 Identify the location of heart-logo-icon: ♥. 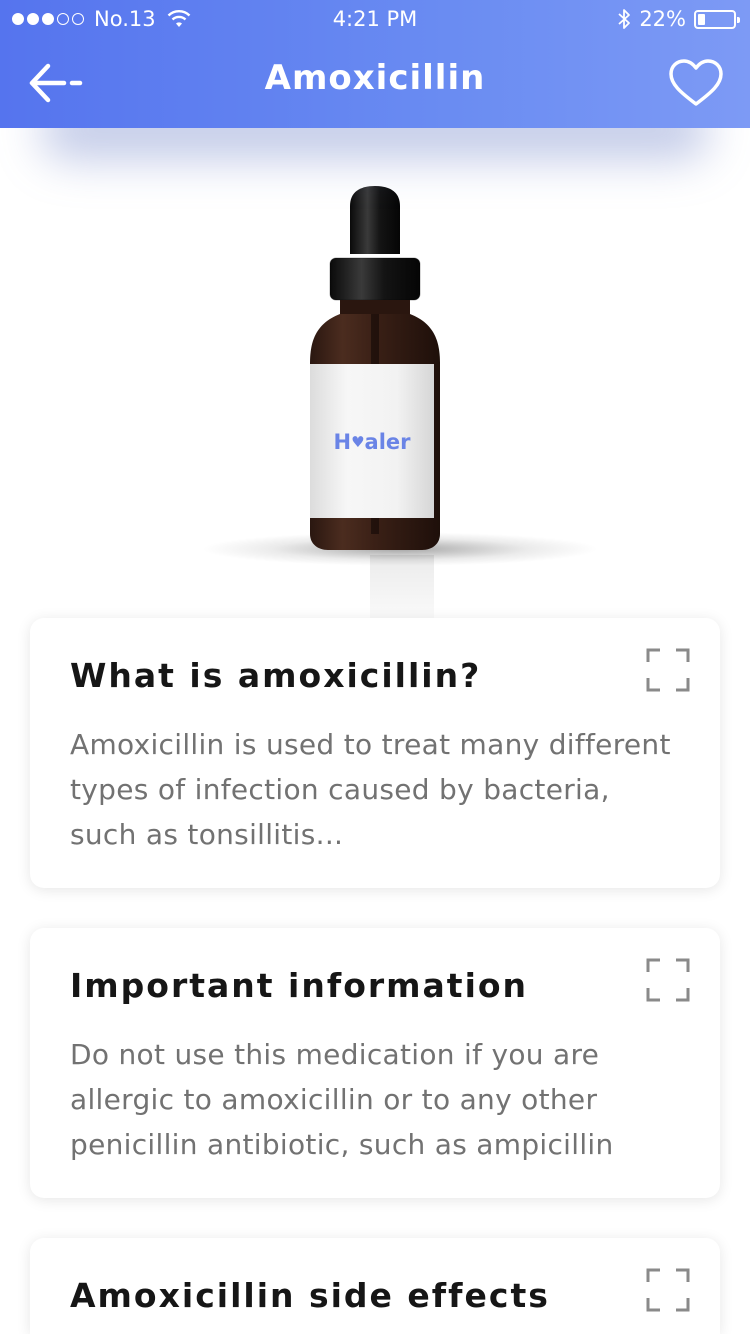
(358, 442).